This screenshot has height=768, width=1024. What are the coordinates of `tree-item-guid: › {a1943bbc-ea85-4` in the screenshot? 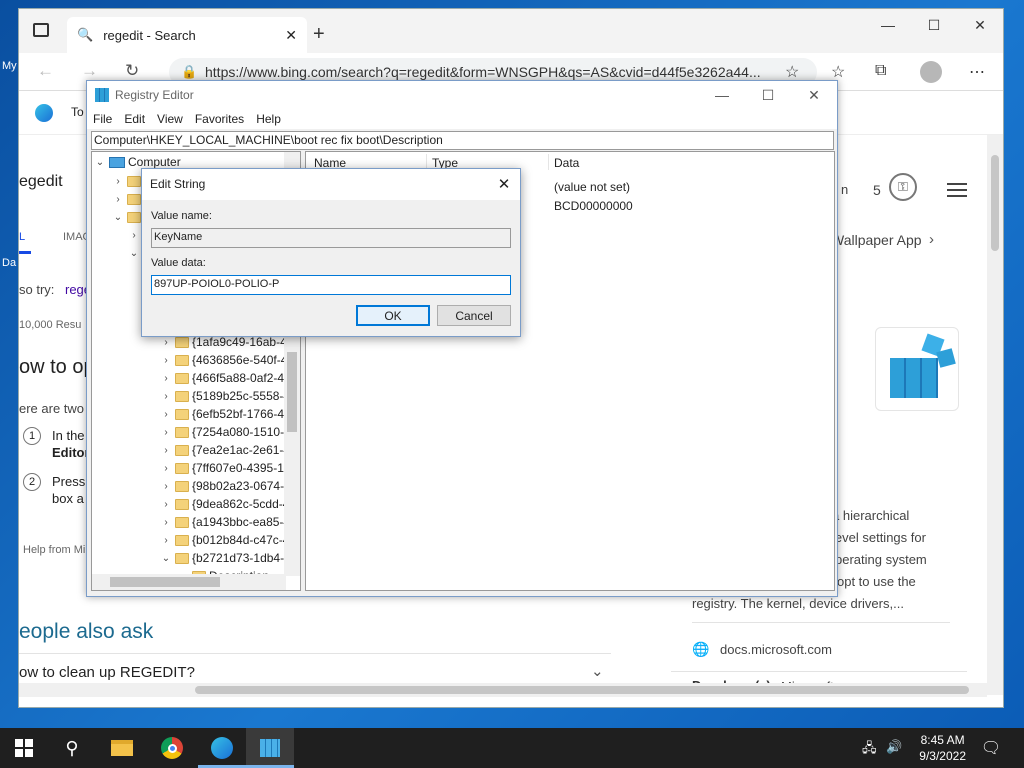 It's located at (225, 522).